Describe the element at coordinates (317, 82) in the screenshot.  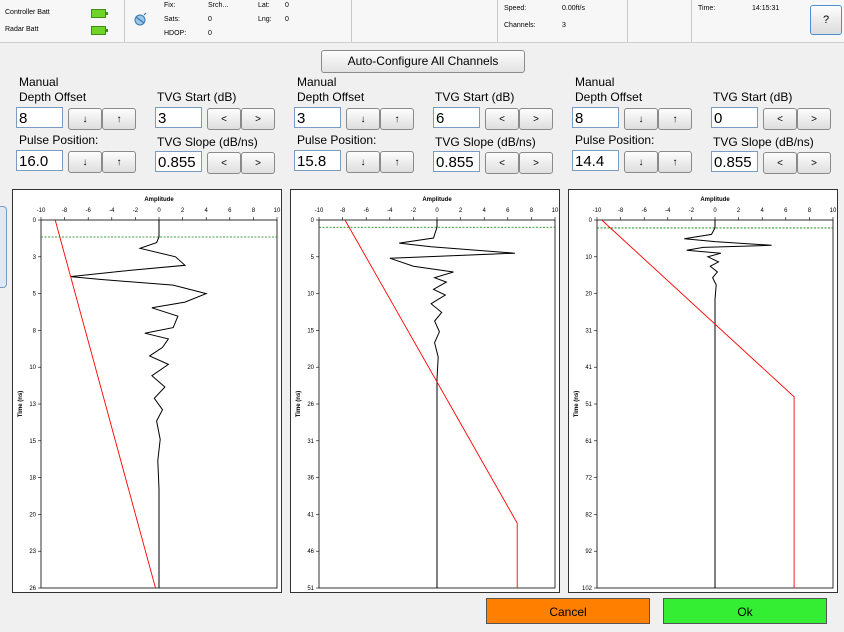
I see `manual-label: Manual` at that location.